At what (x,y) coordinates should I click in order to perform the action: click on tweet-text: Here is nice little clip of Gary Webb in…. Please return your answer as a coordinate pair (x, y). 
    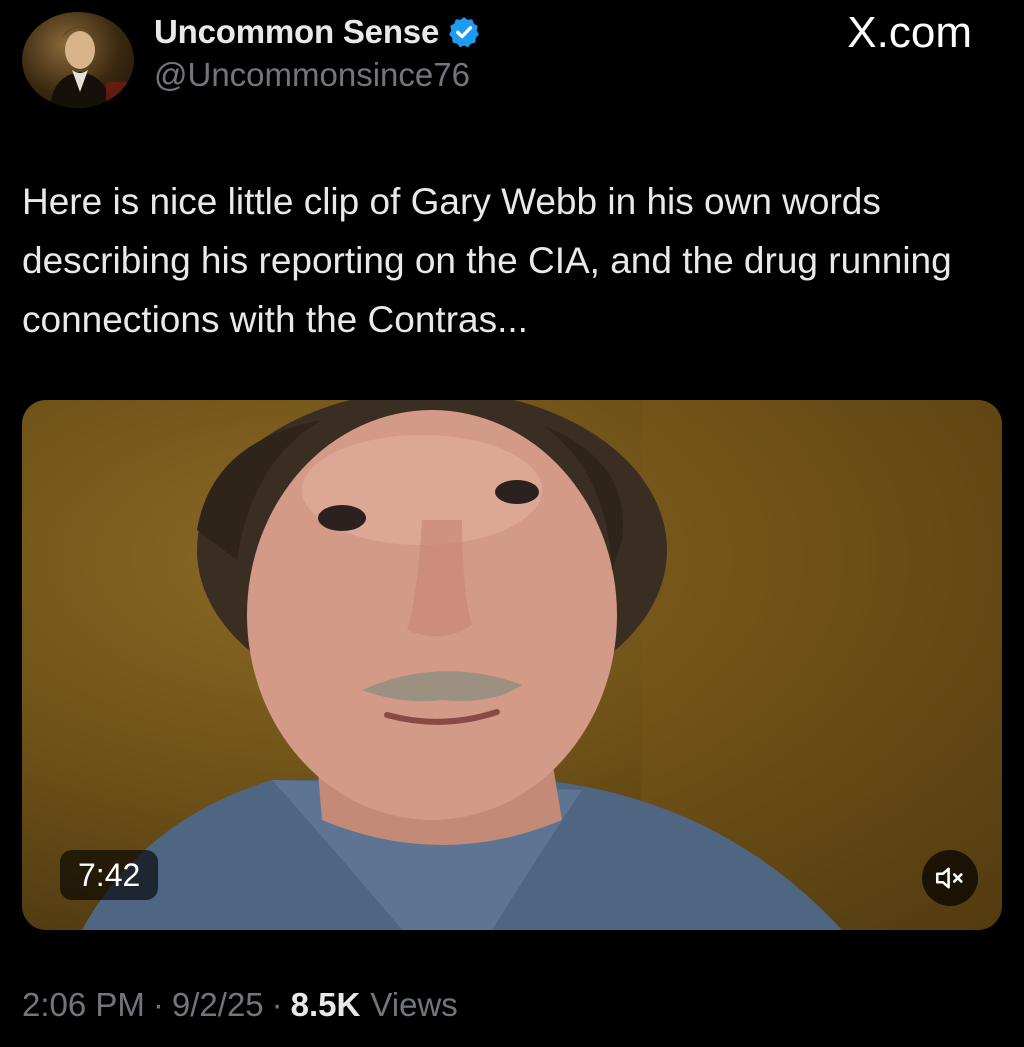
    Looking at the image, I should click on (487, 260).